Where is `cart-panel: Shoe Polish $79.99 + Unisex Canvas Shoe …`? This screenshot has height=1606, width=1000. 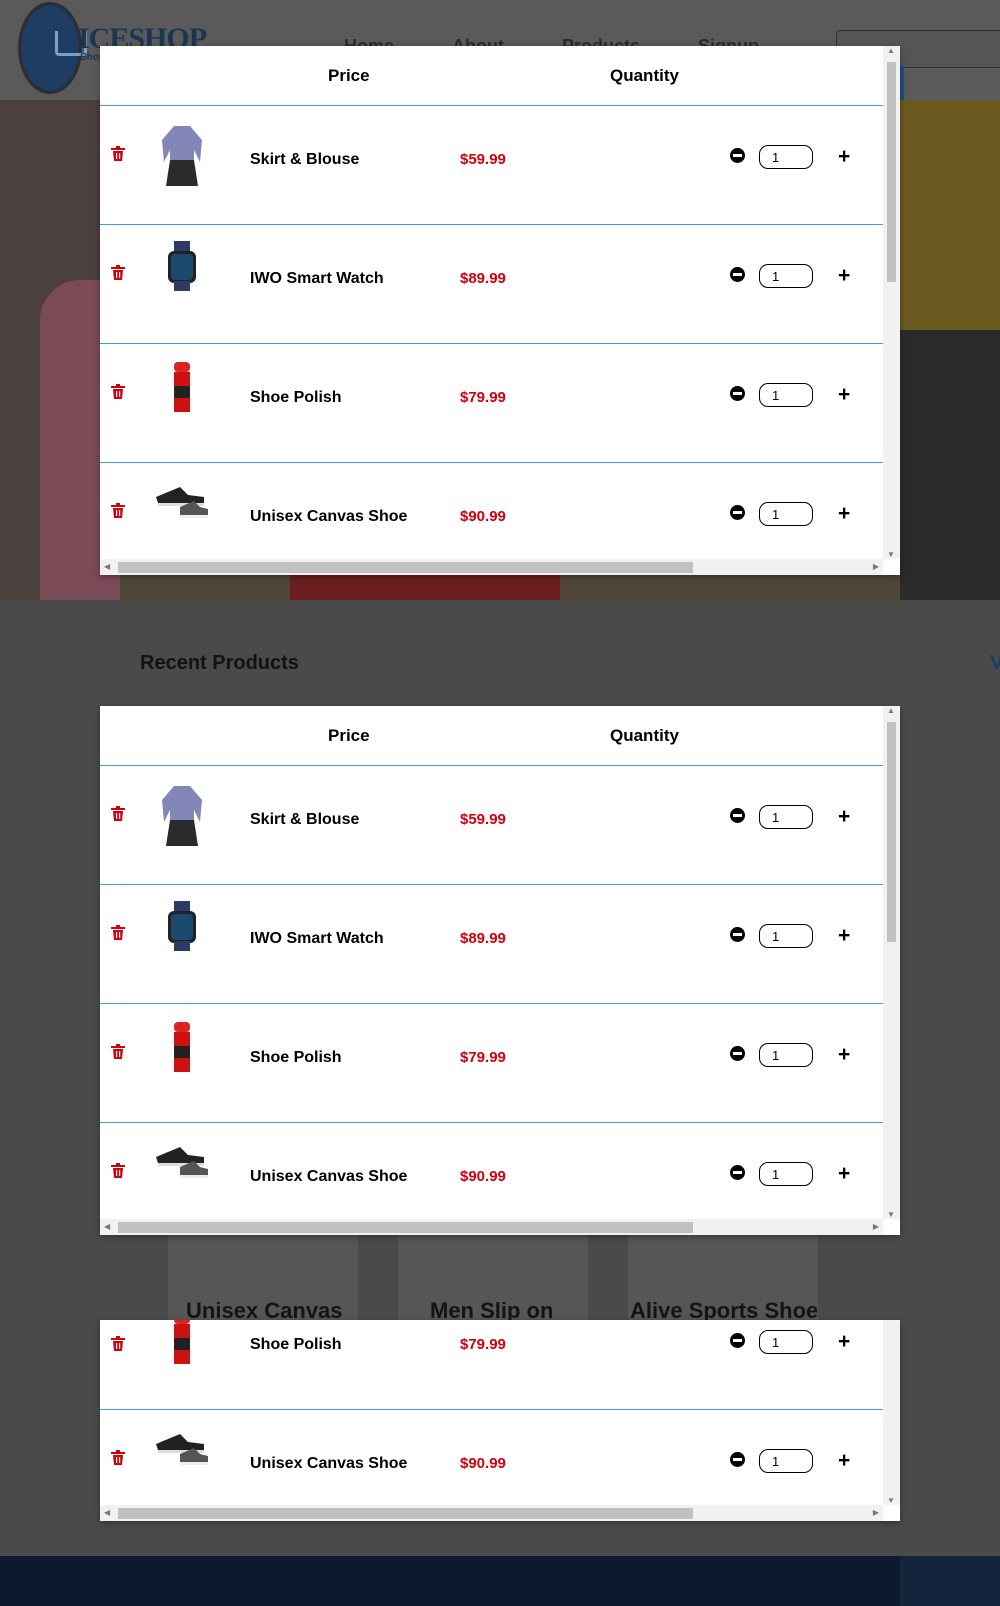
cart-panel: Shoe Polish $79.99 + Unisex Canvas Shoe … is located at coordinates (500, 1420).